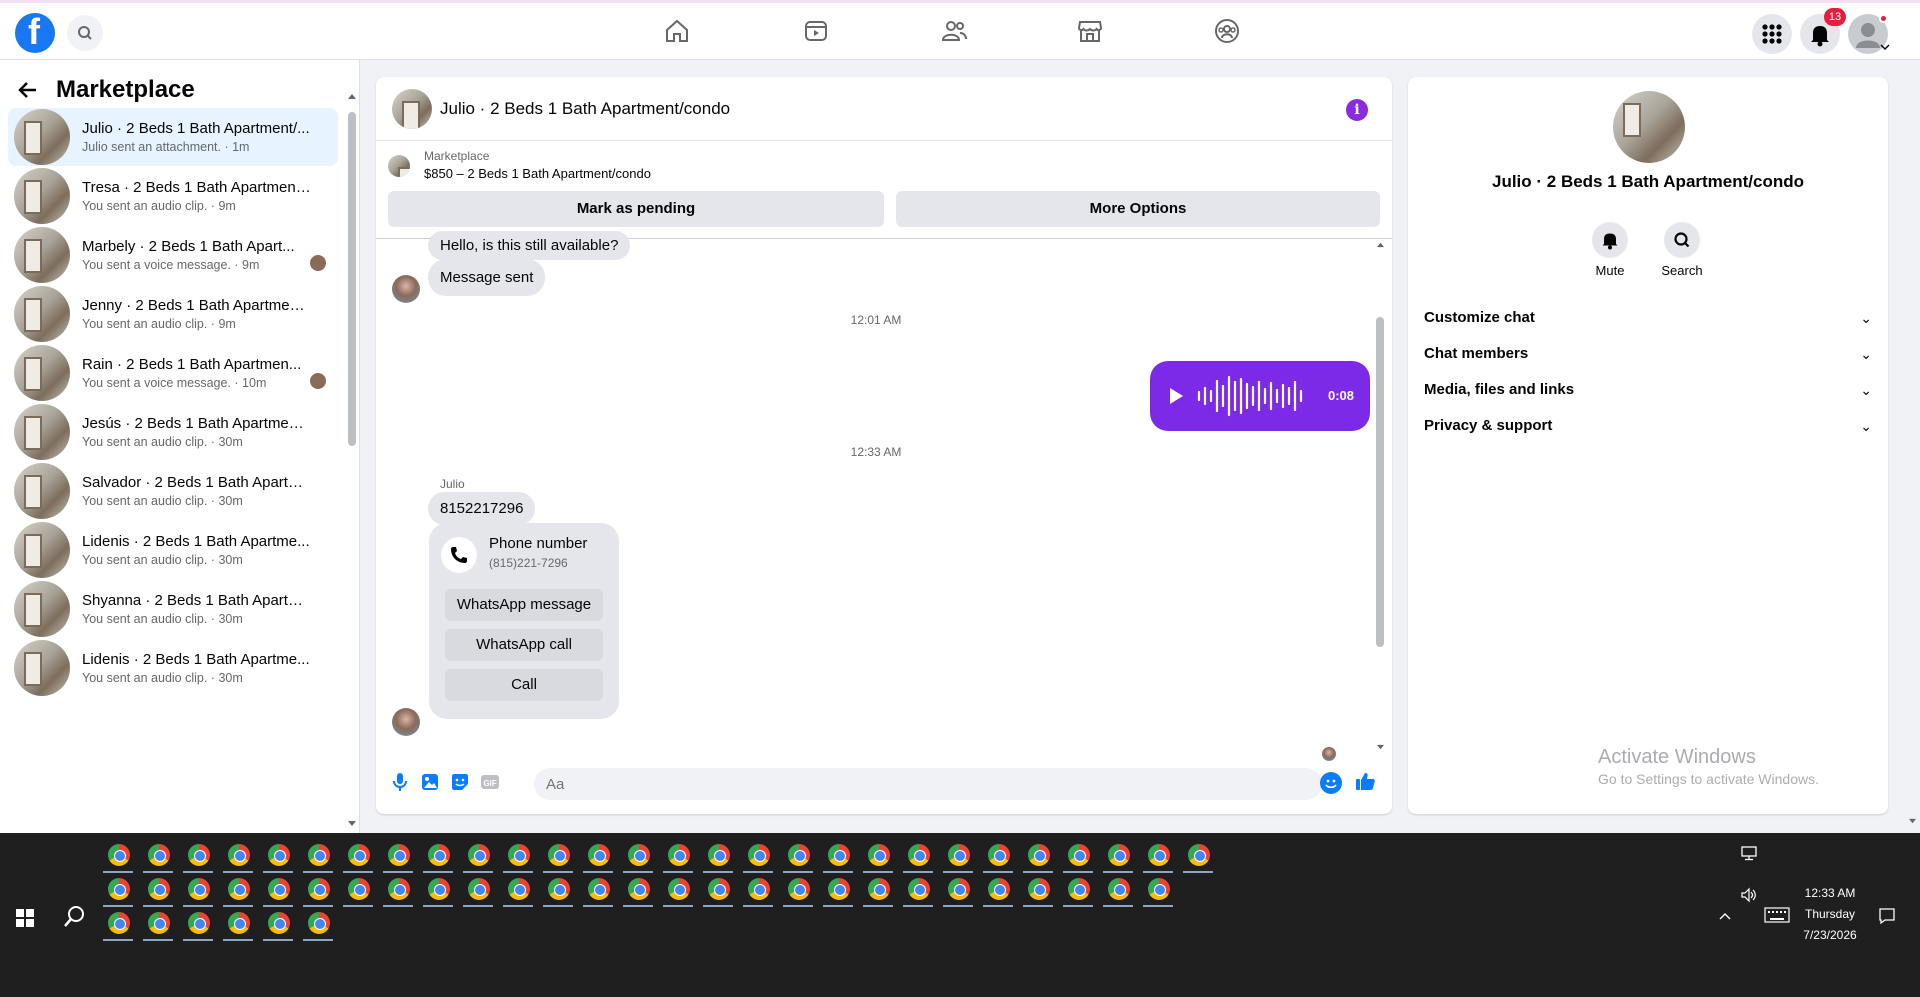 The height and width of the screenshot is (997, 1920). I want to click on chat-scrollbar, so click(1380, 482).